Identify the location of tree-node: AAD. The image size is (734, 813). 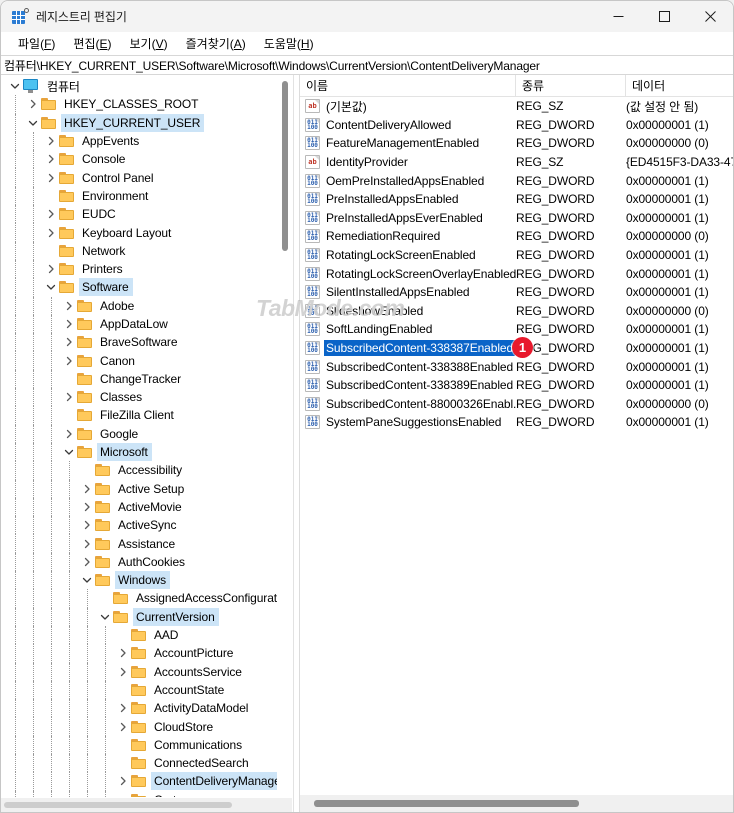
(146, 635).